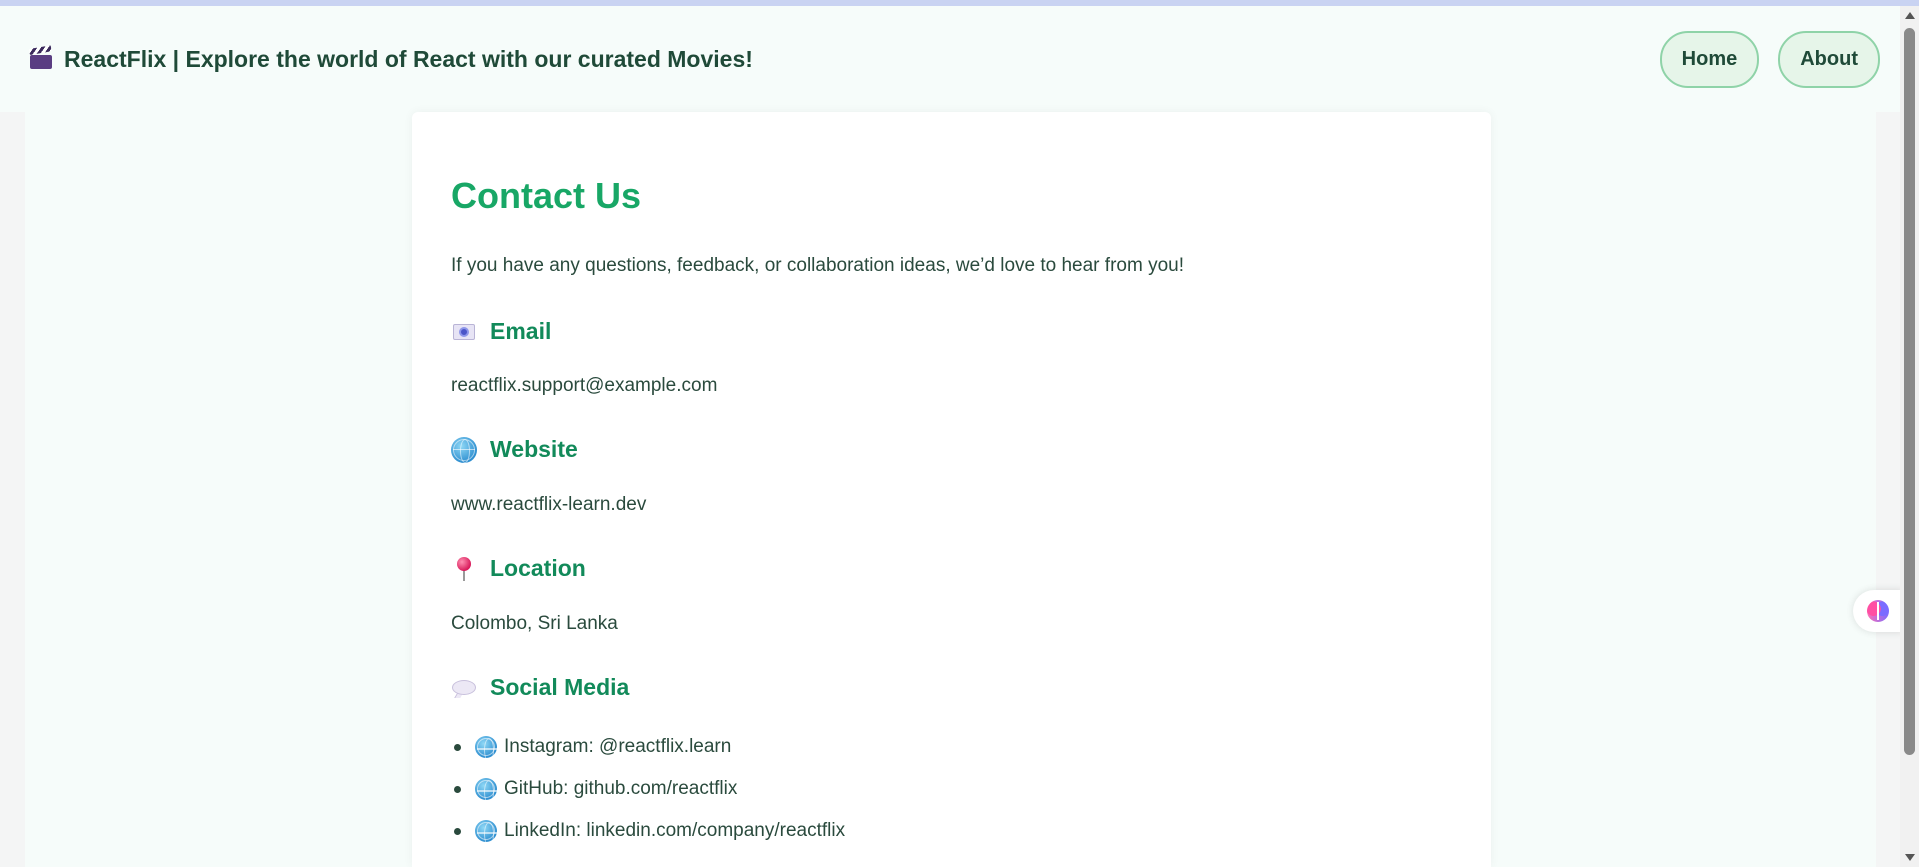 This screenshot has height=867, width=1919. I want to click on location-heading: Location, so click(518, 568).